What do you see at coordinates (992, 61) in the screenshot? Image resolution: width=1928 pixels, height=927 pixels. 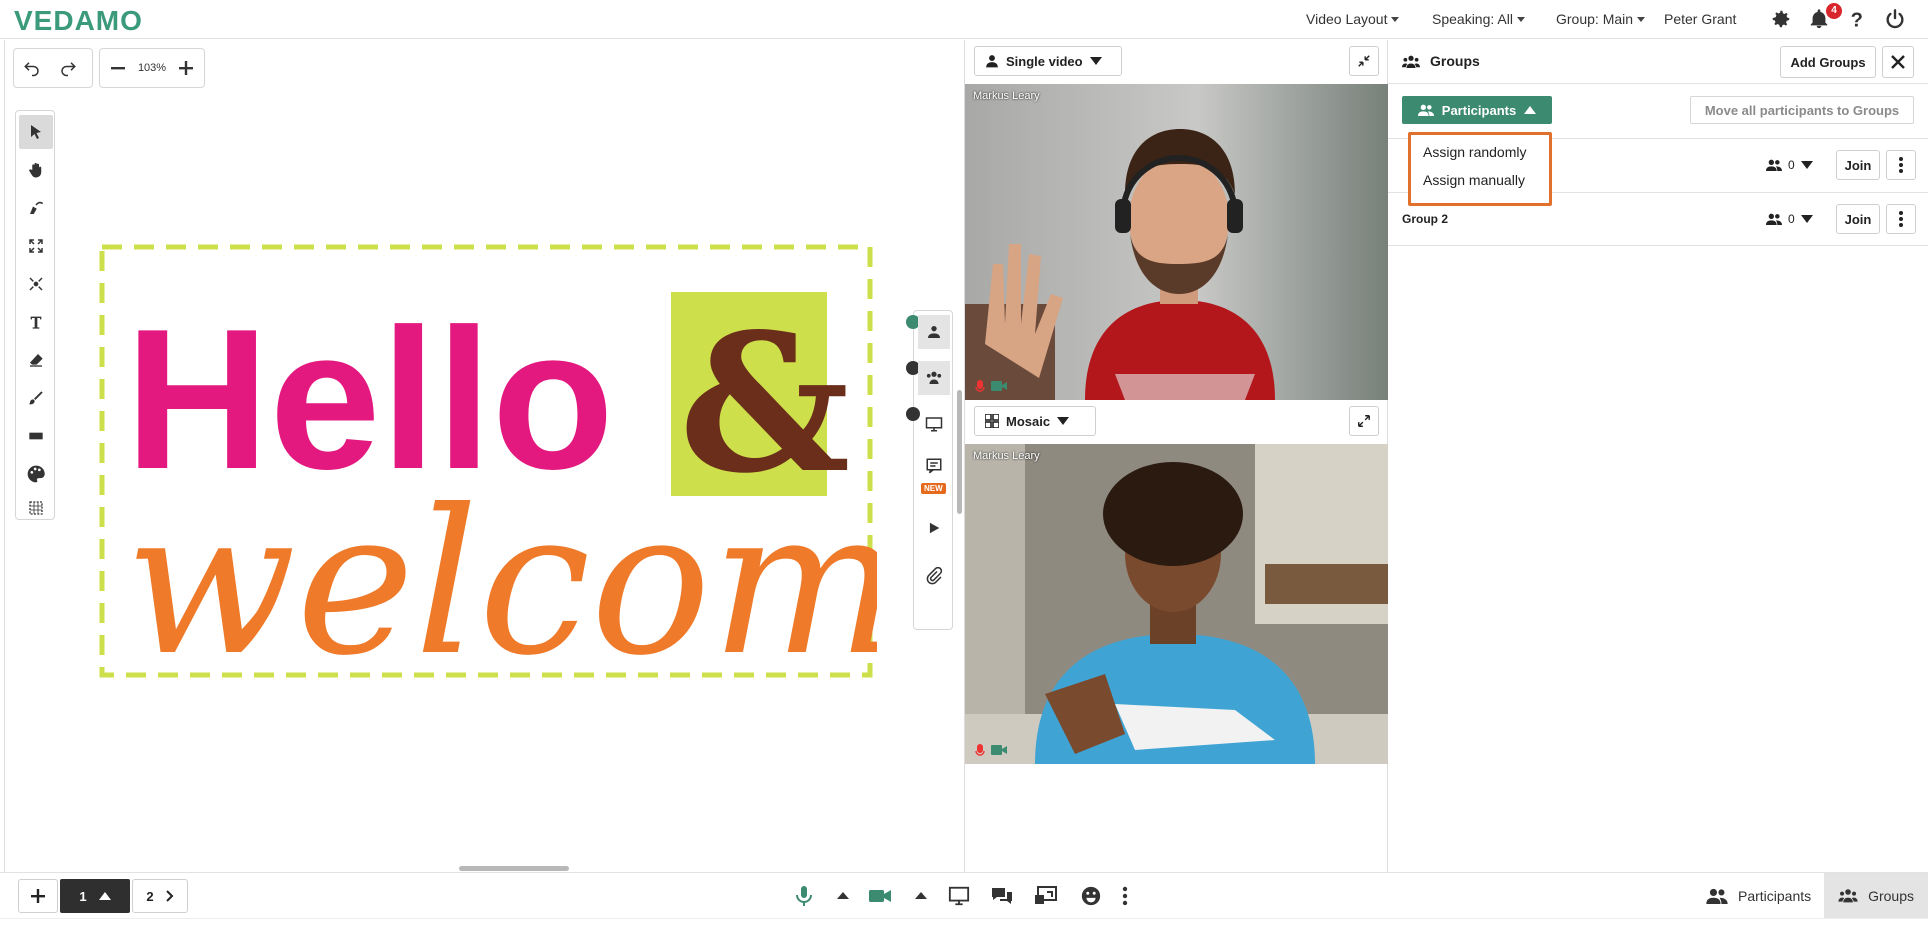 I see `user-icon` at bounding box center [992, 61].